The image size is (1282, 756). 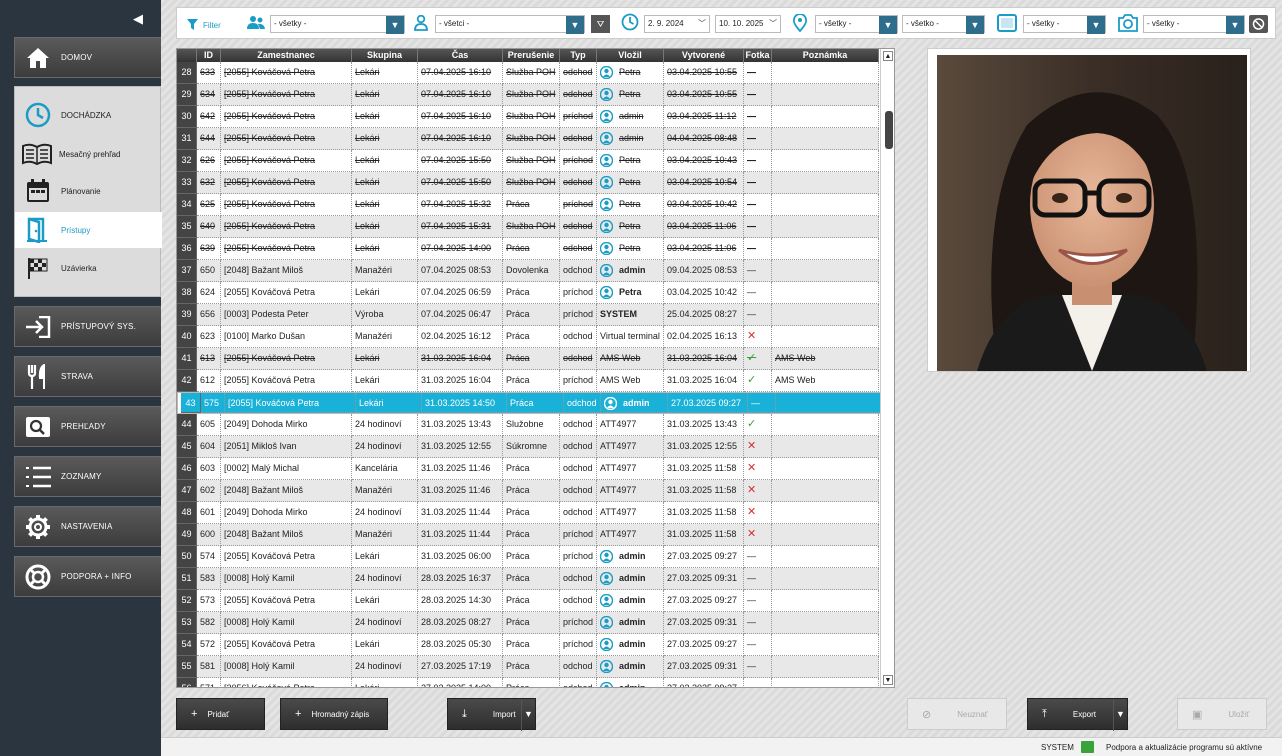 What do you see at coordinates (87, 326) in the screenshot?
I see `nav-pristupovy-sys: PRÍSTUPOVÝ SYS.` at bounding box center [87, 326].